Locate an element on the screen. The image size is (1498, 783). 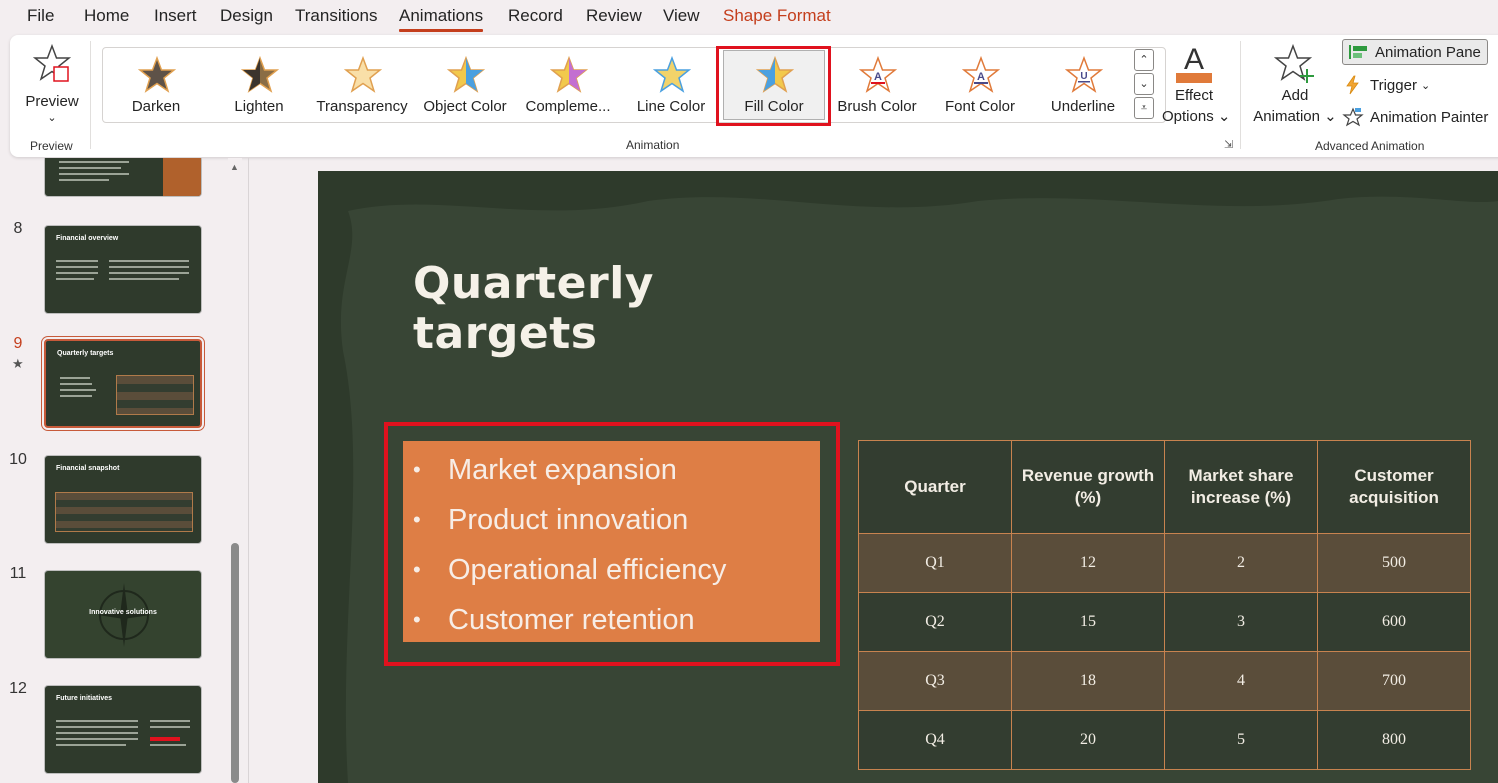
slide-thumbnail-11: Innovative solutions is located at coordinates (123, 614).